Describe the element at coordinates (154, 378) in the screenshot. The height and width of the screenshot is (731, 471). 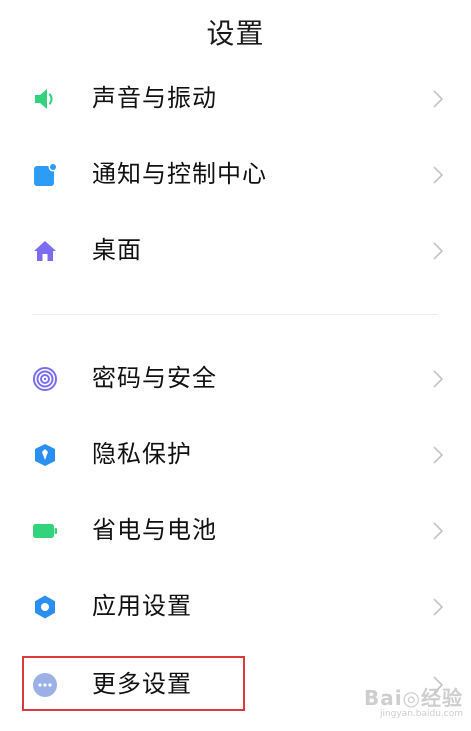
I see `settings-item-label: 密码与安全` at that location.